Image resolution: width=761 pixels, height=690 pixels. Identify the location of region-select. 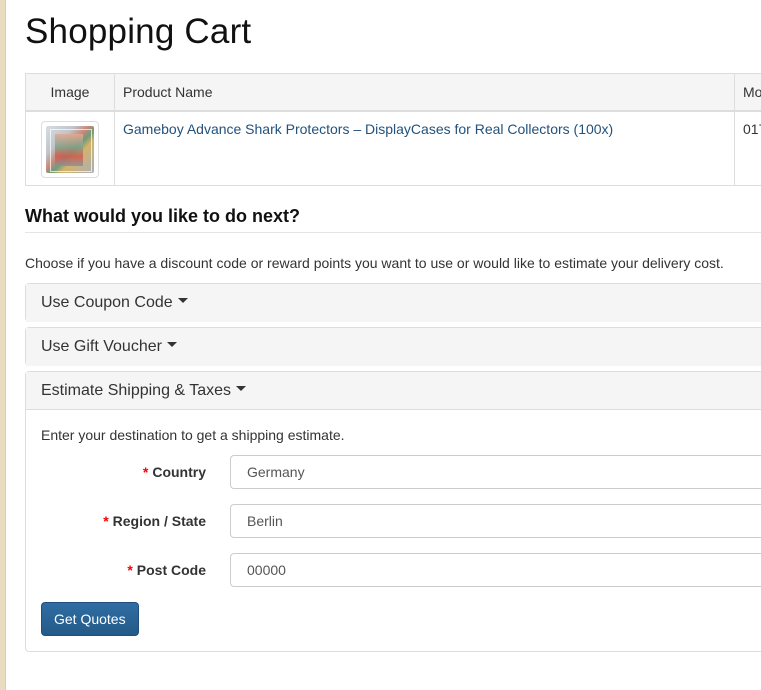
(495, 521).